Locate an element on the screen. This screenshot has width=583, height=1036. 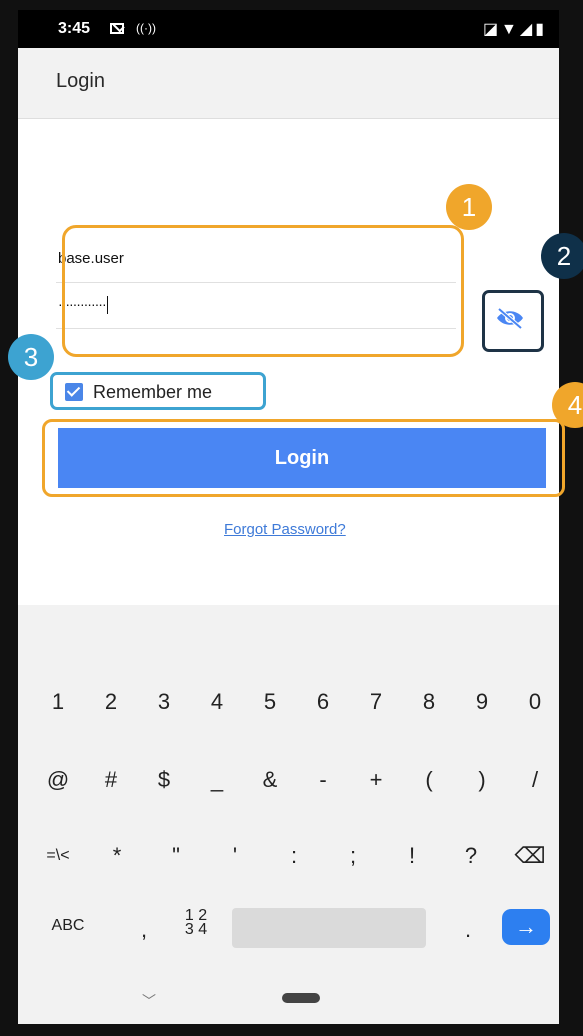
password-visibility-toggle is located at coordinates (512, 320).